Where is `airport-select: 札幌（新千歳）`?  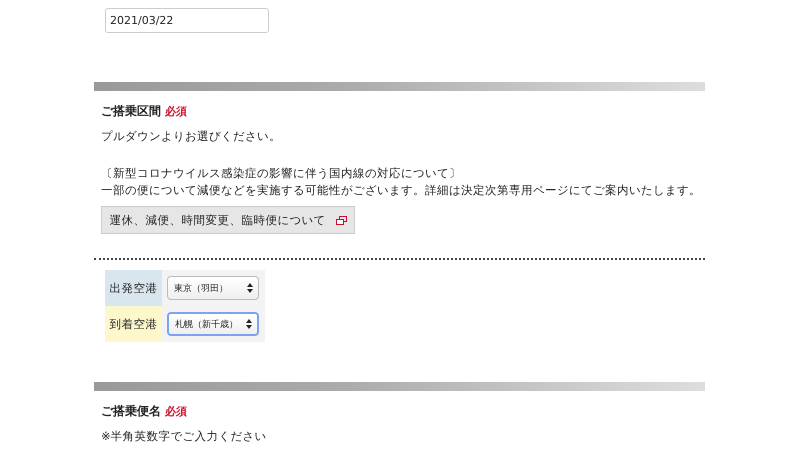
airport-select: 札幌（新千歳） is located at coordinates (213, 324).